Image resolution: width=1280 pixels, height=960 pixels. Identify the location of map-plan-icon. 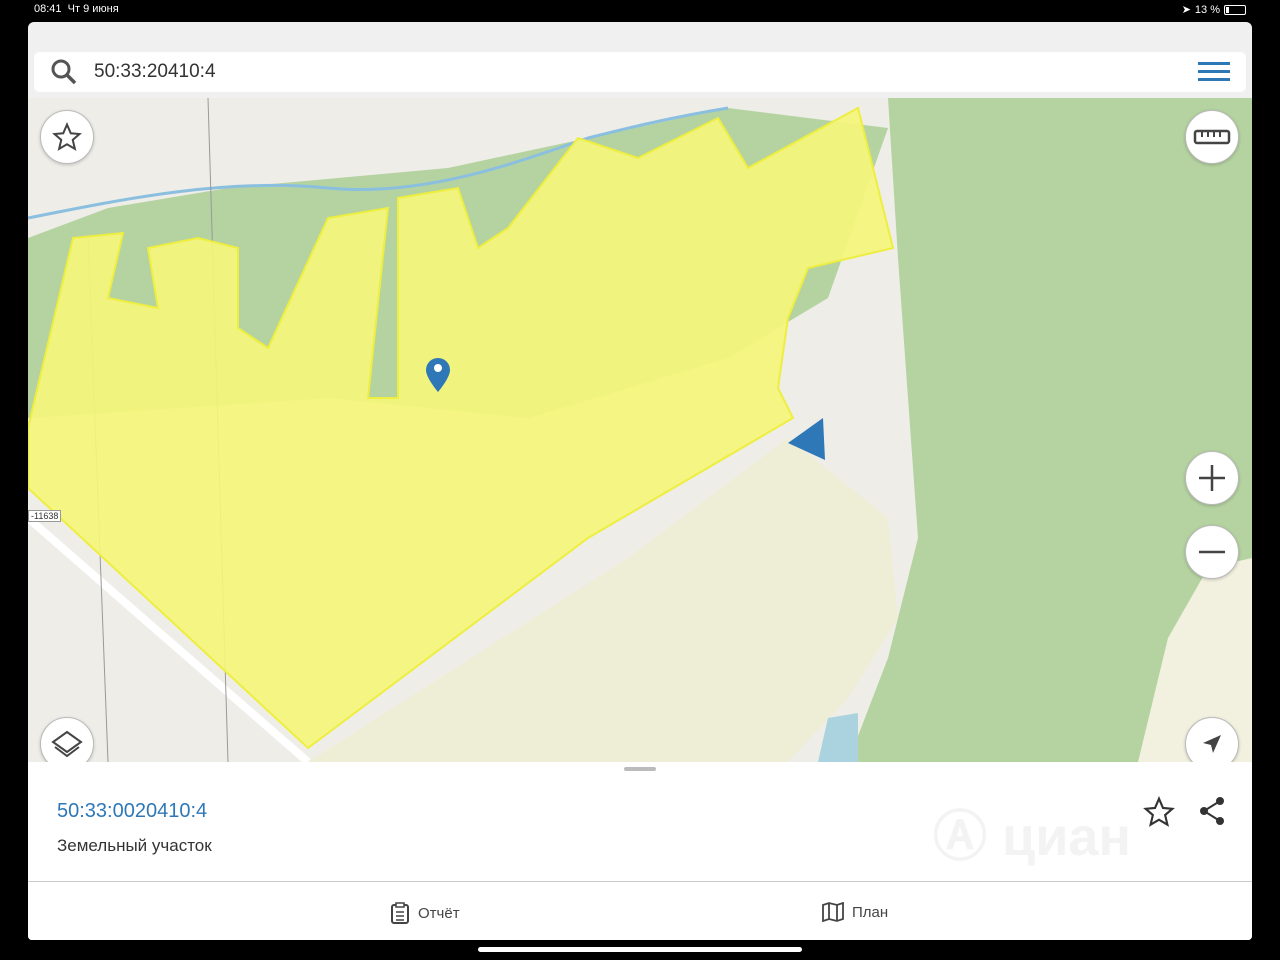
(833, 912).